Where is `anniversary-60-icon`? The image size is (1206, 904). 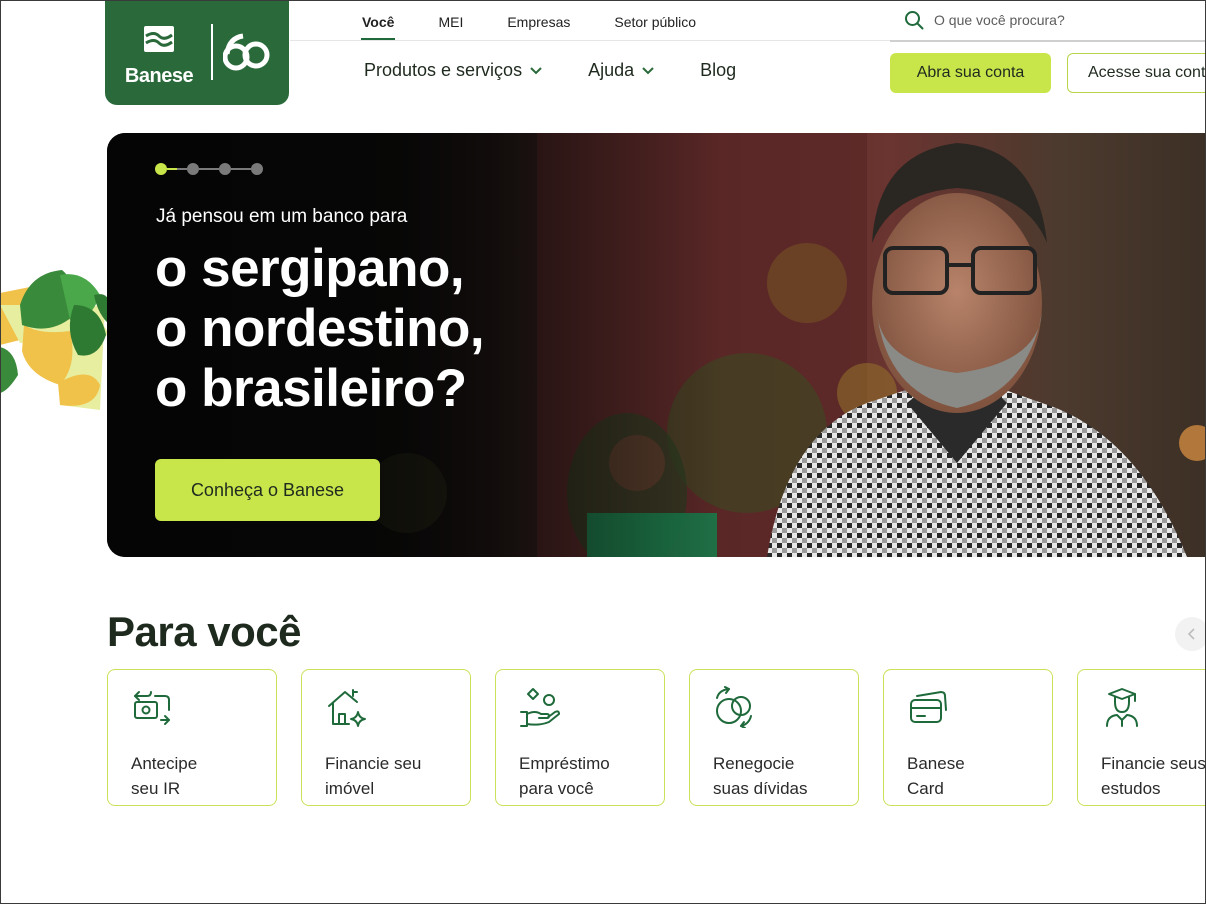
anniversary-60-icon is located at coordinates (246, 52).